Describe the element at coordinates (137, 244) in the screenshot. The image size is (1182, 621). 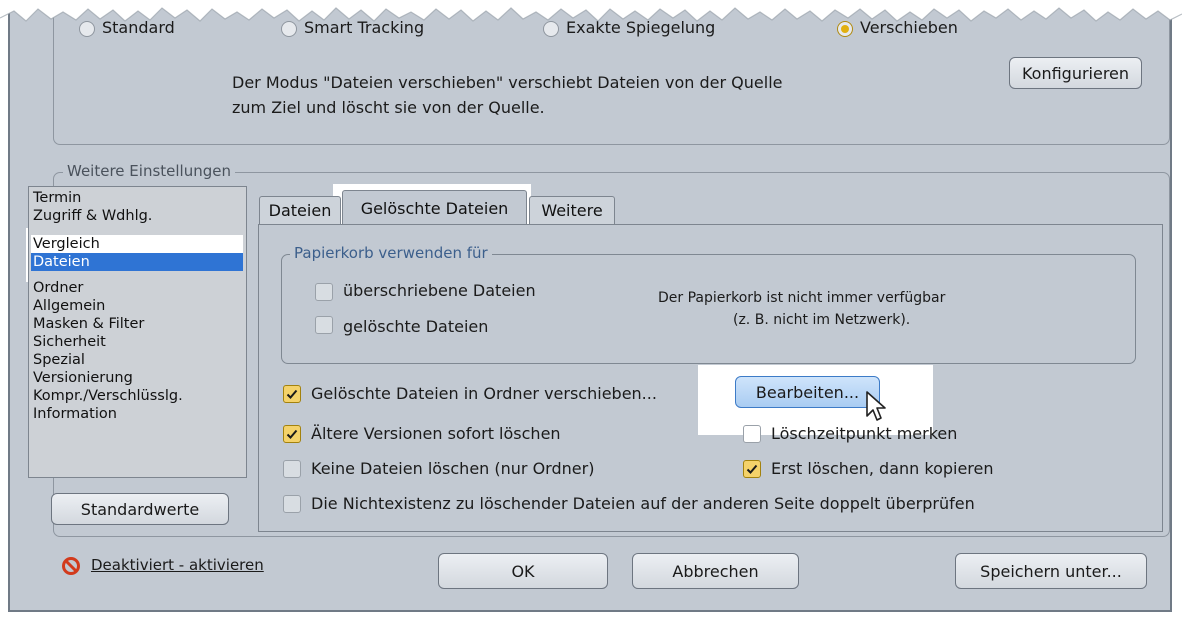
I see `list-item-vergleich: Vergleich` at that location.